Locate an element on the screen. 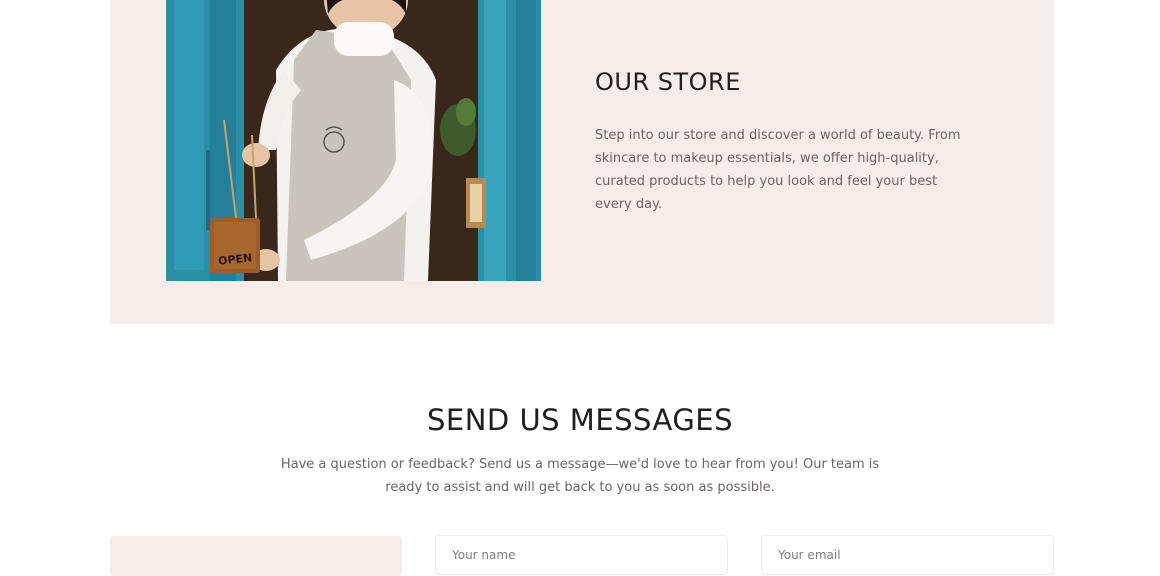 This screenshot has height=576, width=1160. email-input is located at coordinates (907, 555).